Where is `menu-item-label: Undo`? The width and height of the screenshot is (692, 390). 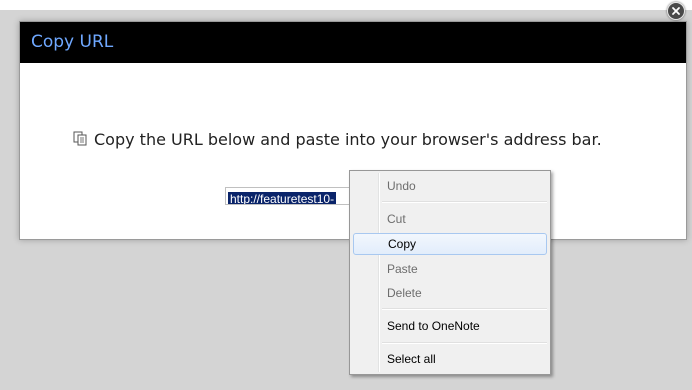
menu-item-label: Undo is located at coordinates (401, 186).